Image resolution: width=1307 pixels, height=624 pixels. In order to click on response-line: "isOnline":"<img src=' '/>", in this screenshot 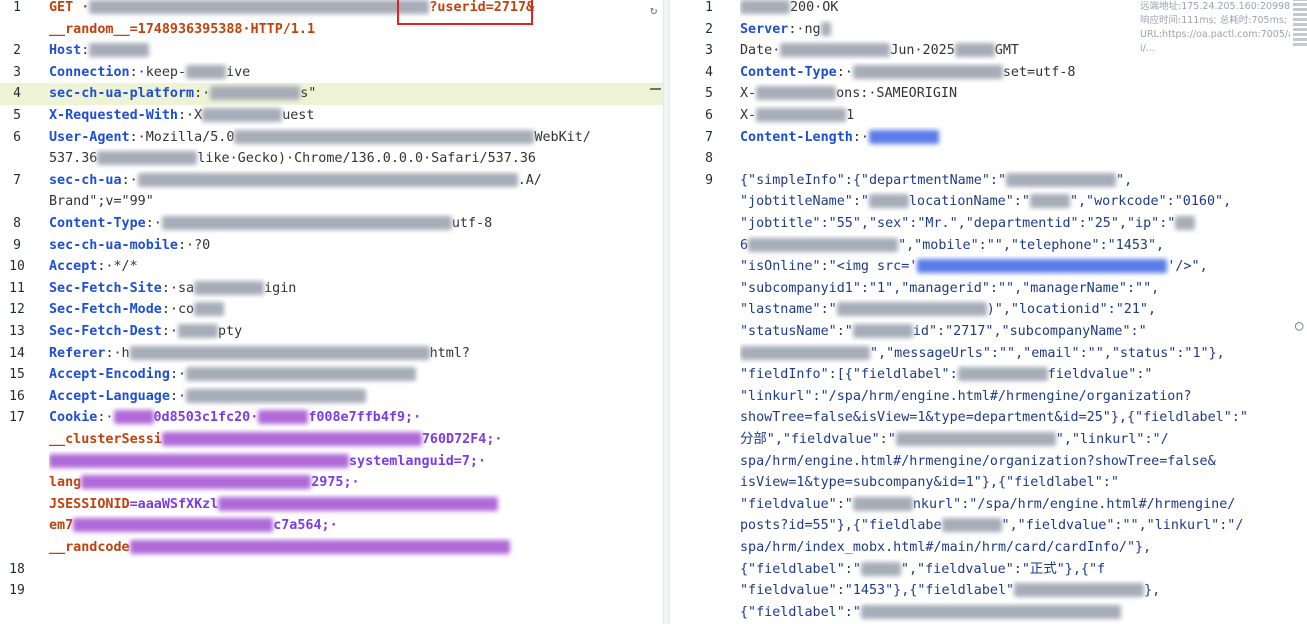, I will do `click(988, 267)`.